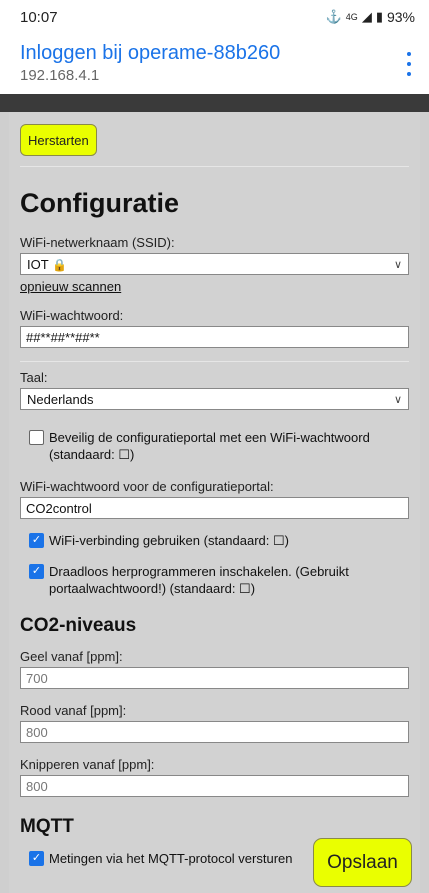  What do you see at coordinates (171, 858) in the screenshot?
I see `mqtt-publish-label: Metingen via het MQTT-protocol versturen` at bounding box center [171, 858].